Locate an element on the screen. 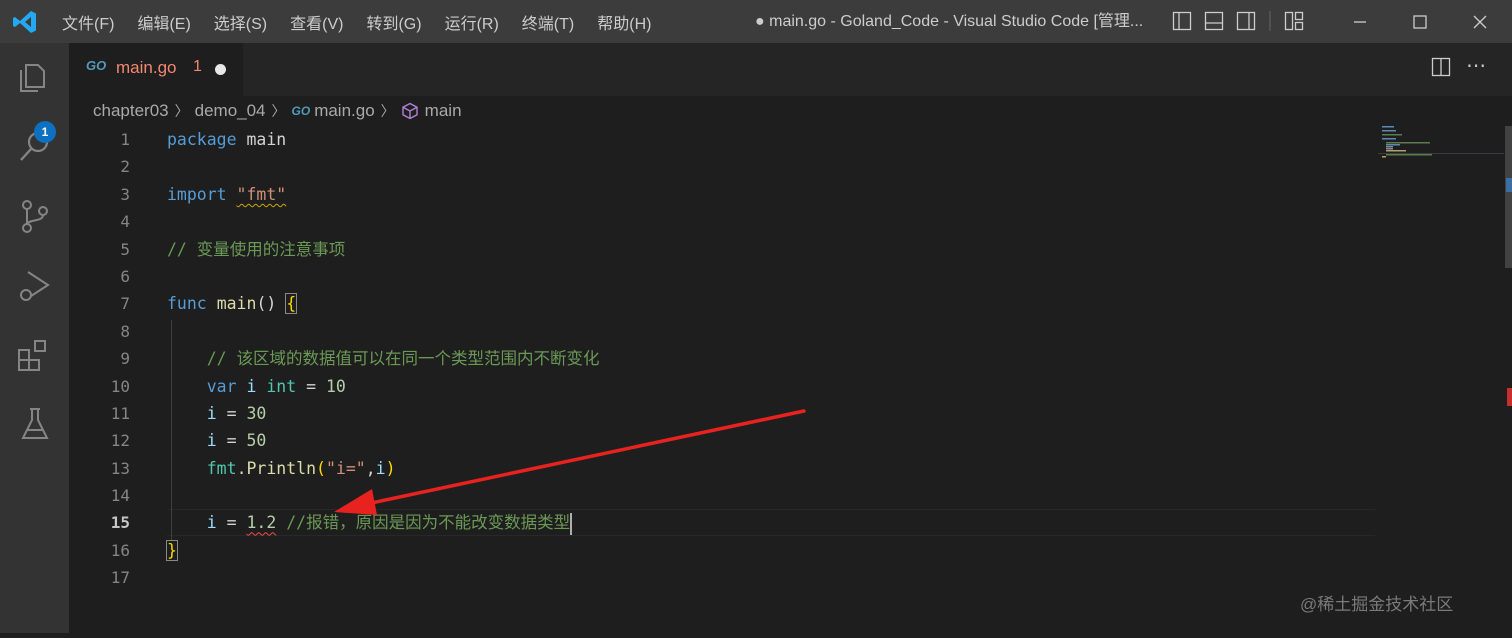 Image resolution: width=1512 pixels, height=638 pixels. menu-help: 帮助(H) is located at coordinates (624, 22).